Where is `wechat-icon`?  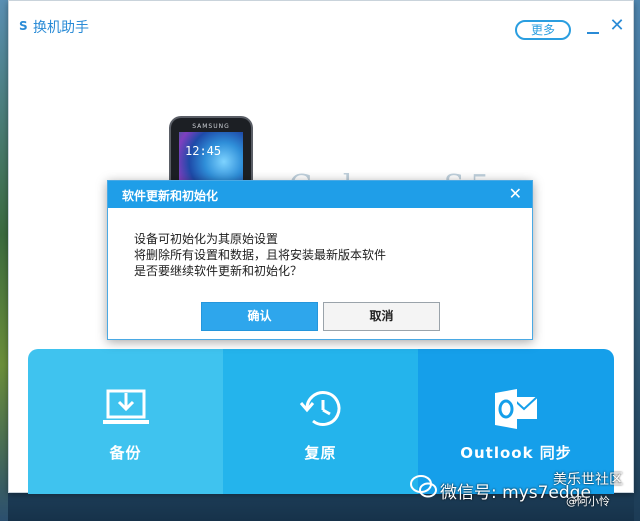
wechat-icon is located at coordinates (423, 486).